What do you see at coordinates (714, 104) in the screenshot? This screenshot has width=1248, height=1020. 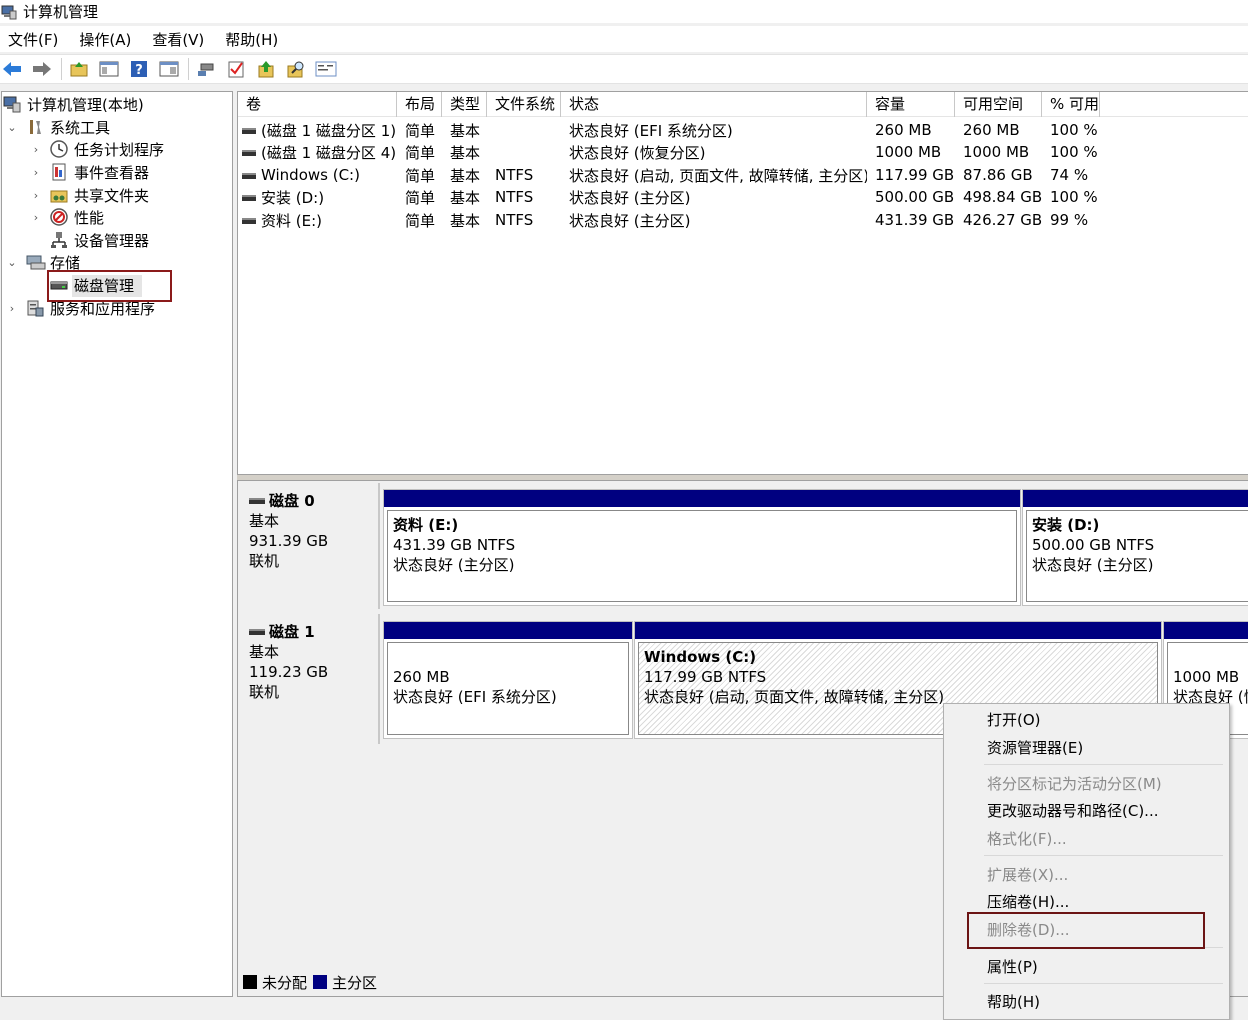 I see `column-header-status: 状态` at bounding box center [714, 104].